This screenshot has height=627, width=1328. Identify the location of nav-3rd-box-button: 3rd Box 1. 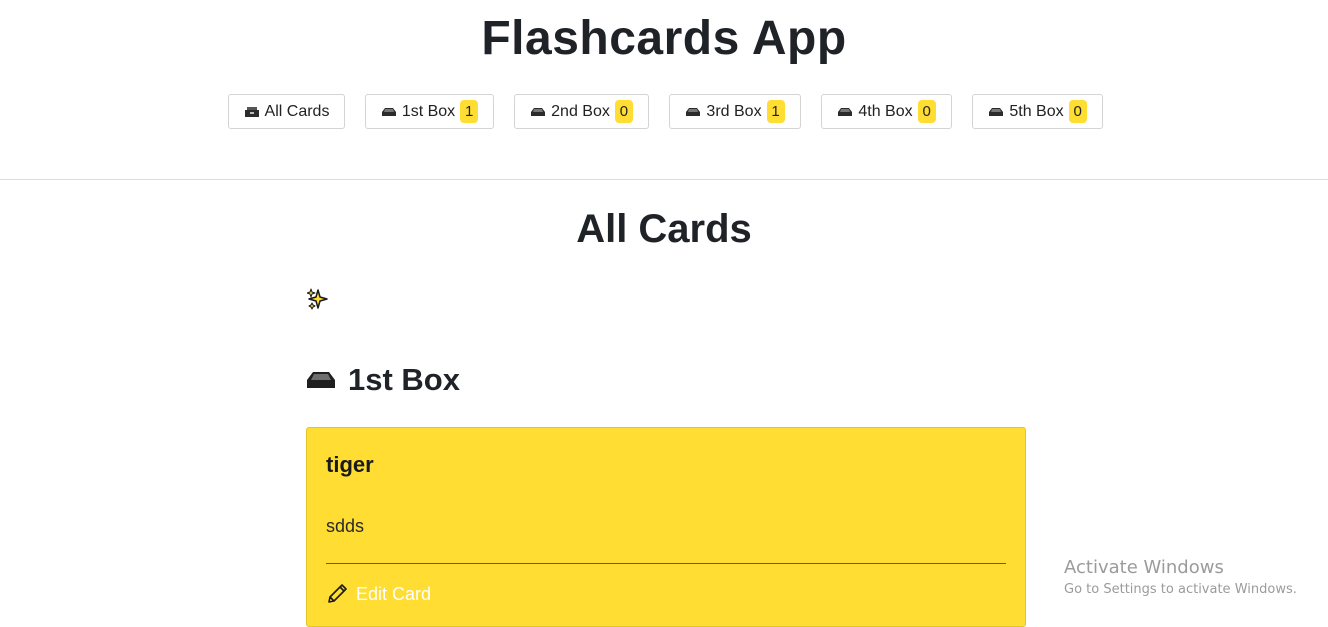
(735, 111).